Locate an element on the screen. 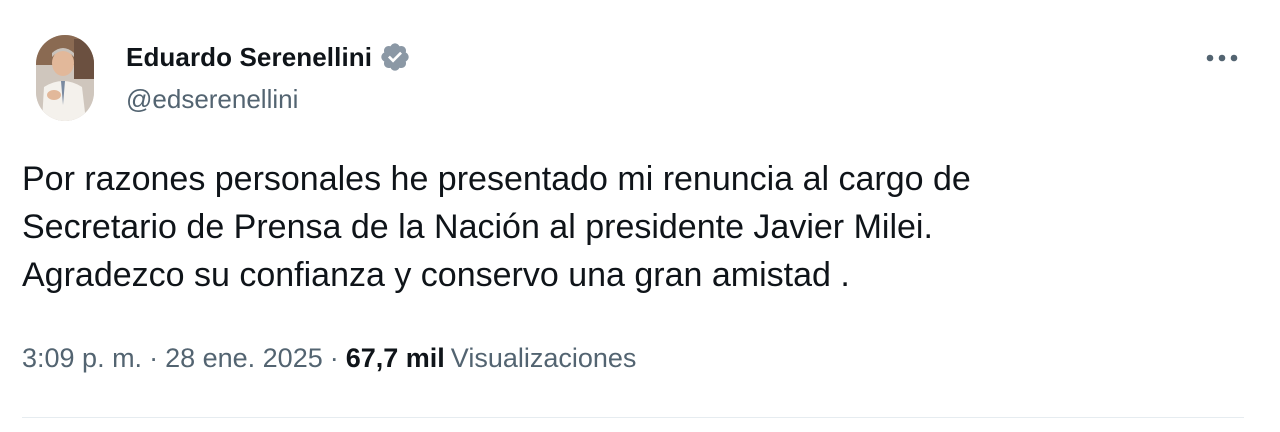 Image resolution: width=1280 pixels, height=432 pixels. author-handle: @edserenellini is located at coordinates (212, 99).